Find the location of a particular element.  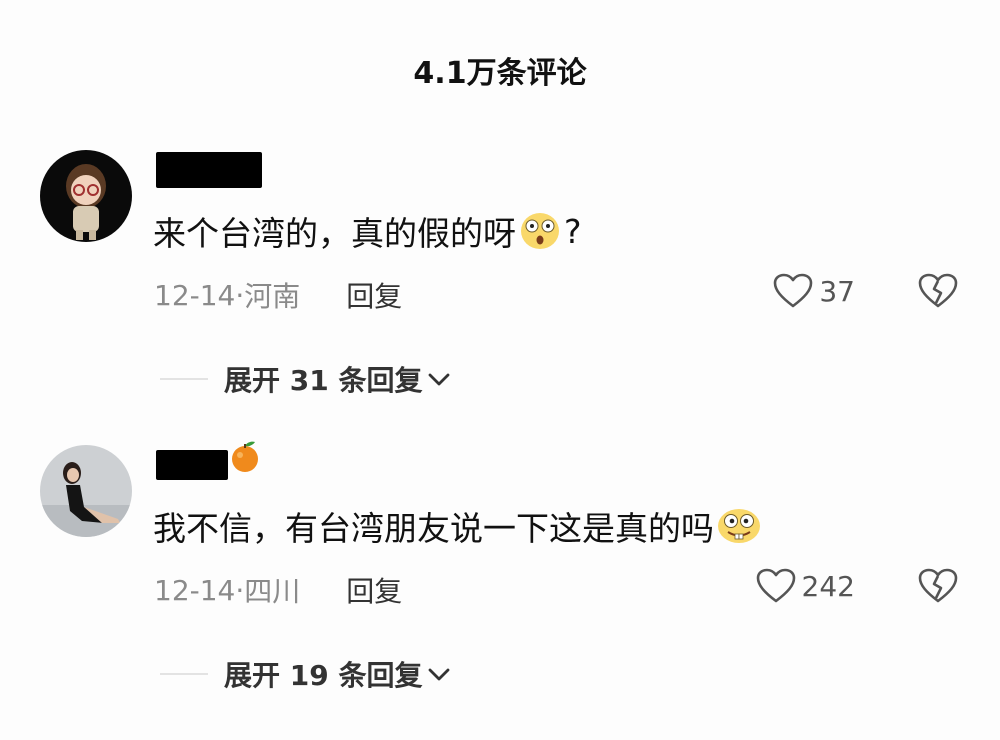

comment-meta: 12-14 · 四川 回复 is located at coordinates (278, 590).